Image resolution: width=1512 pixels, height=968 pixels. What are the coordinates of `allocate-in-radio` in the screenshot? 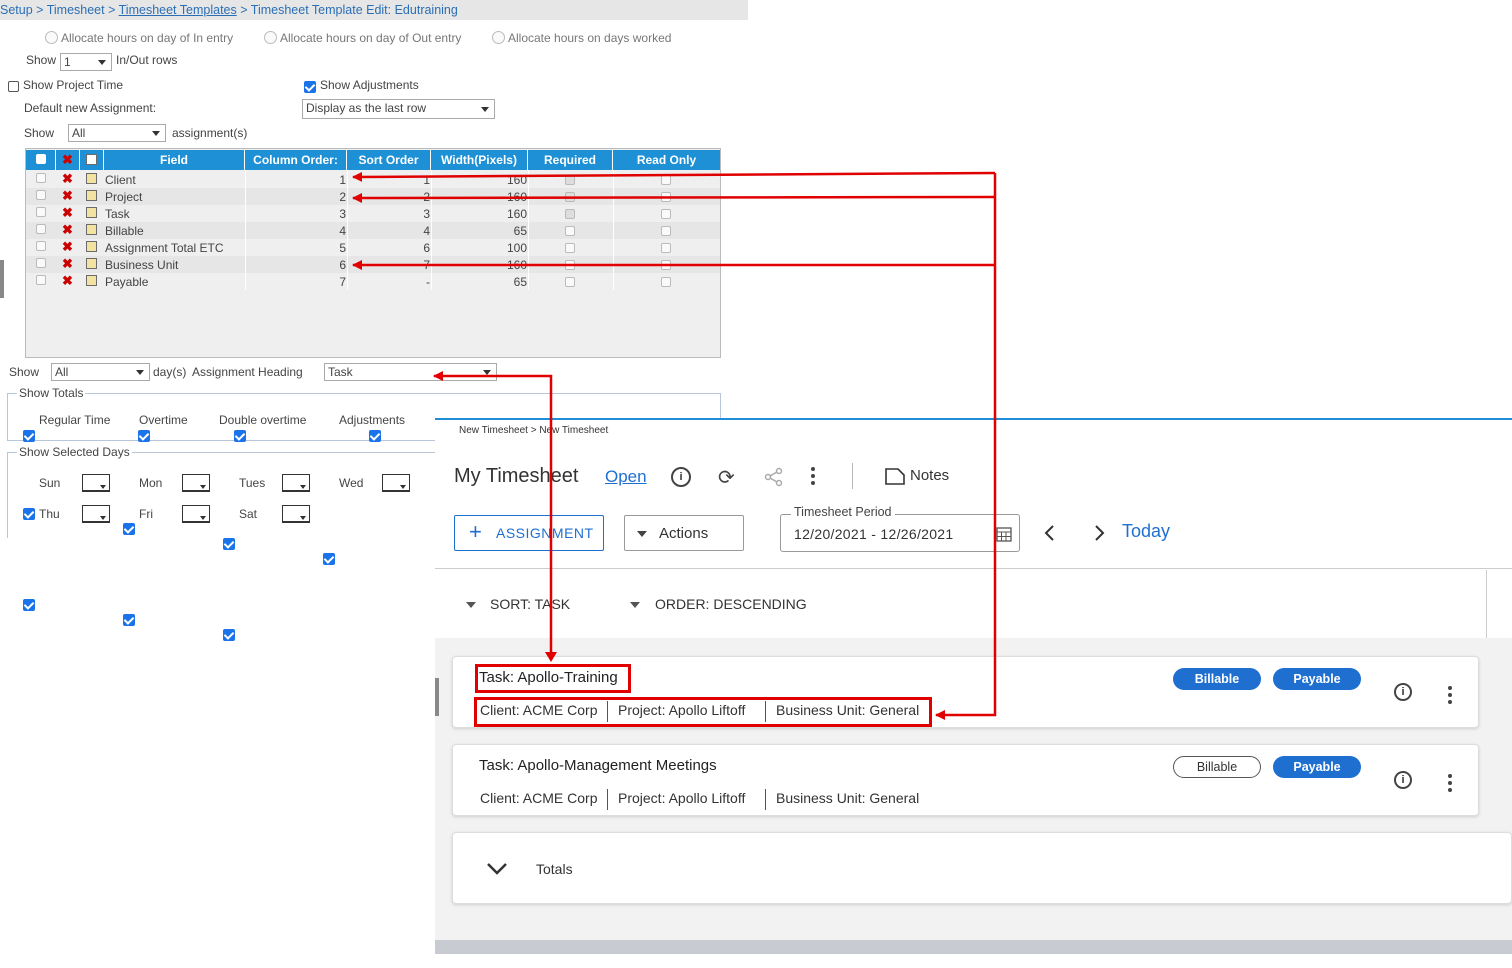 It's located at (51, 37).